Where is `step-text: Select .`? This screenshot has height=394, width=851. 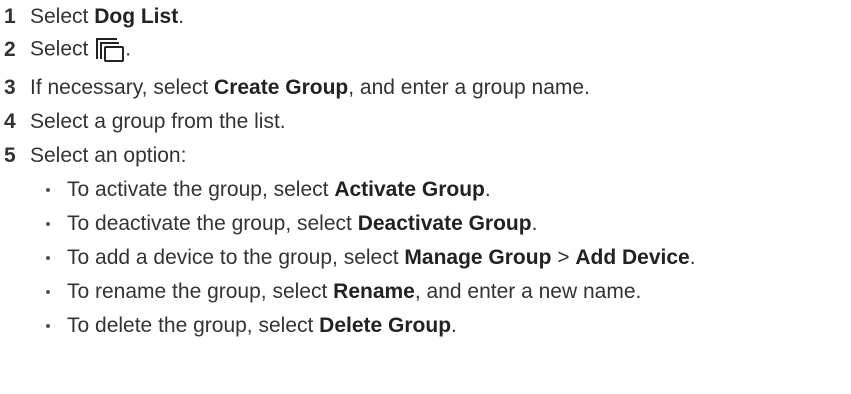
step-text: Select . is located at coordinates (80, 50).